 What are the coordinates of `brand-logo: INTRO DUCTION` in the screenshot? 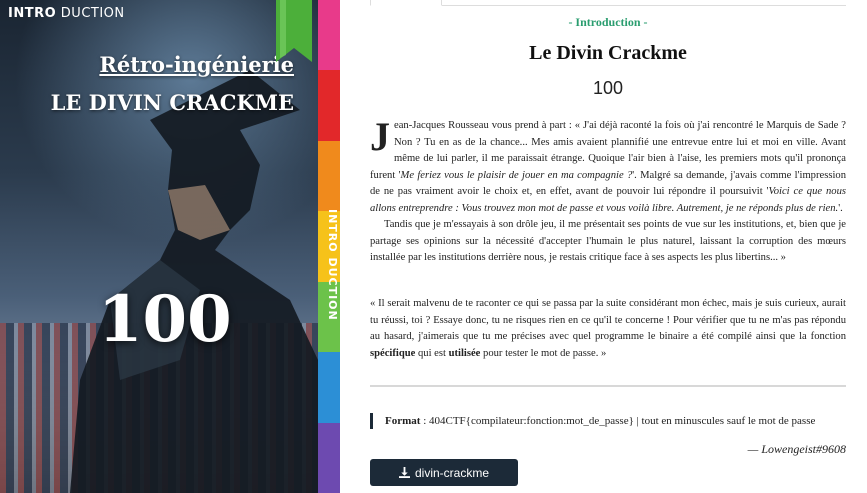 It's located at (66, 13).